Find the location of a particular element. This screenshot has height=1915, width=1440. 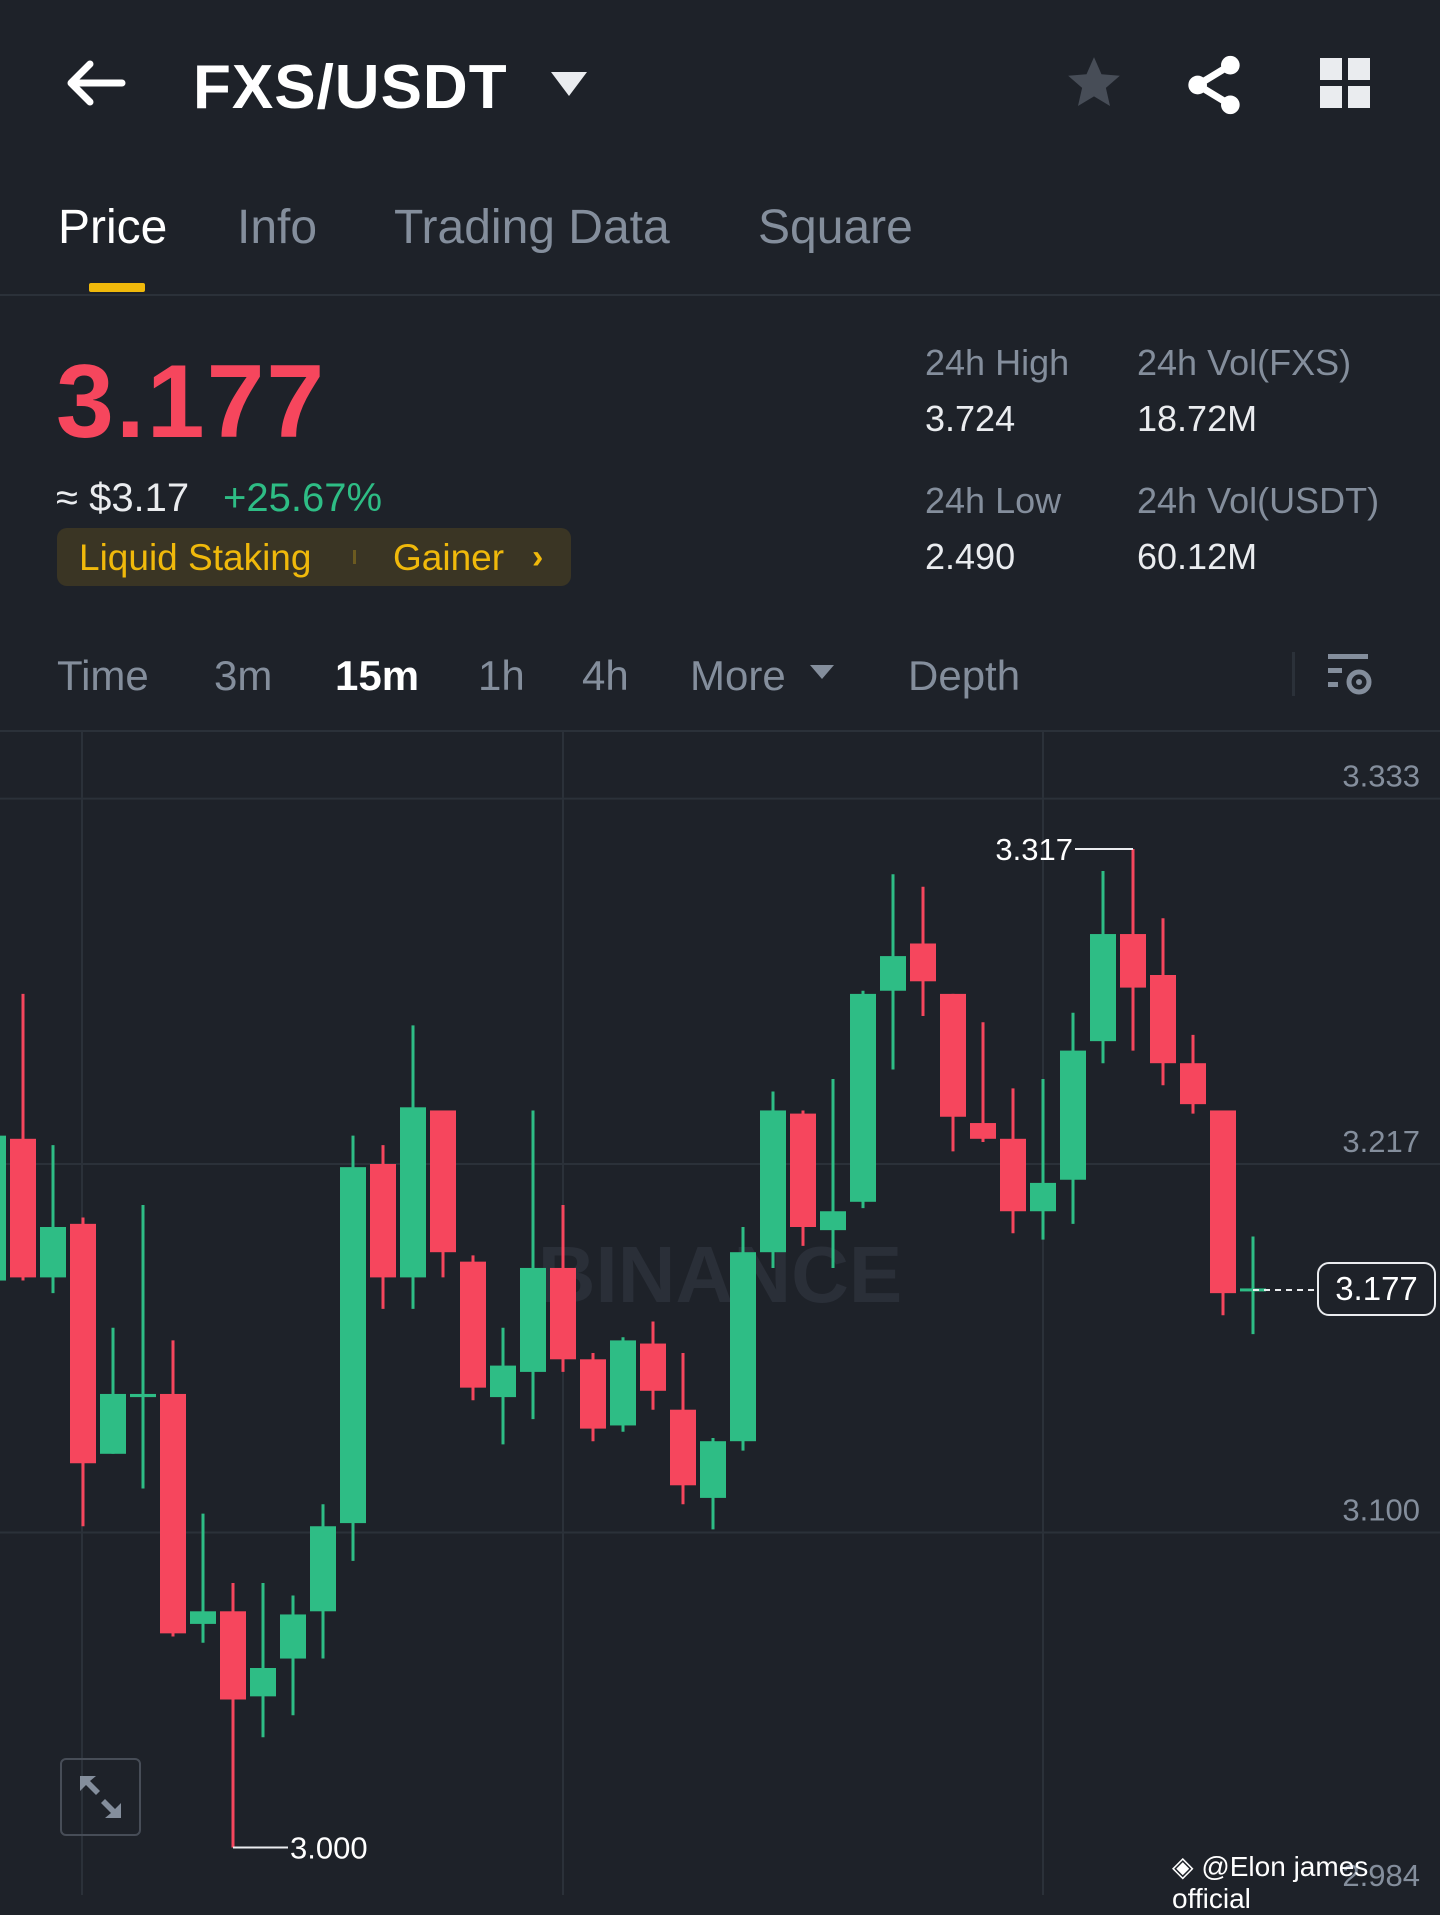

tab-trading-data: Trading Data is located at coordinates (532, 227).